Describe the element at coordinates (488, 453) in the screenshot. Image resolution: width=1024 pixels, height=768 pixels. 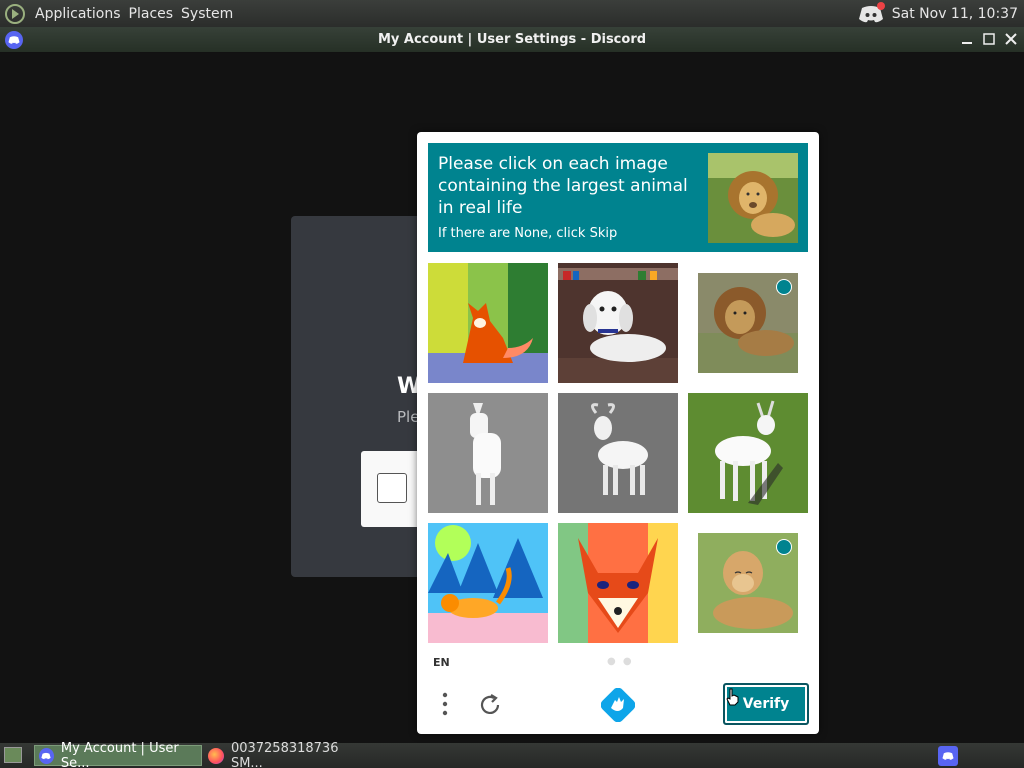
I see `tile-white-goat-sketch` at that location.